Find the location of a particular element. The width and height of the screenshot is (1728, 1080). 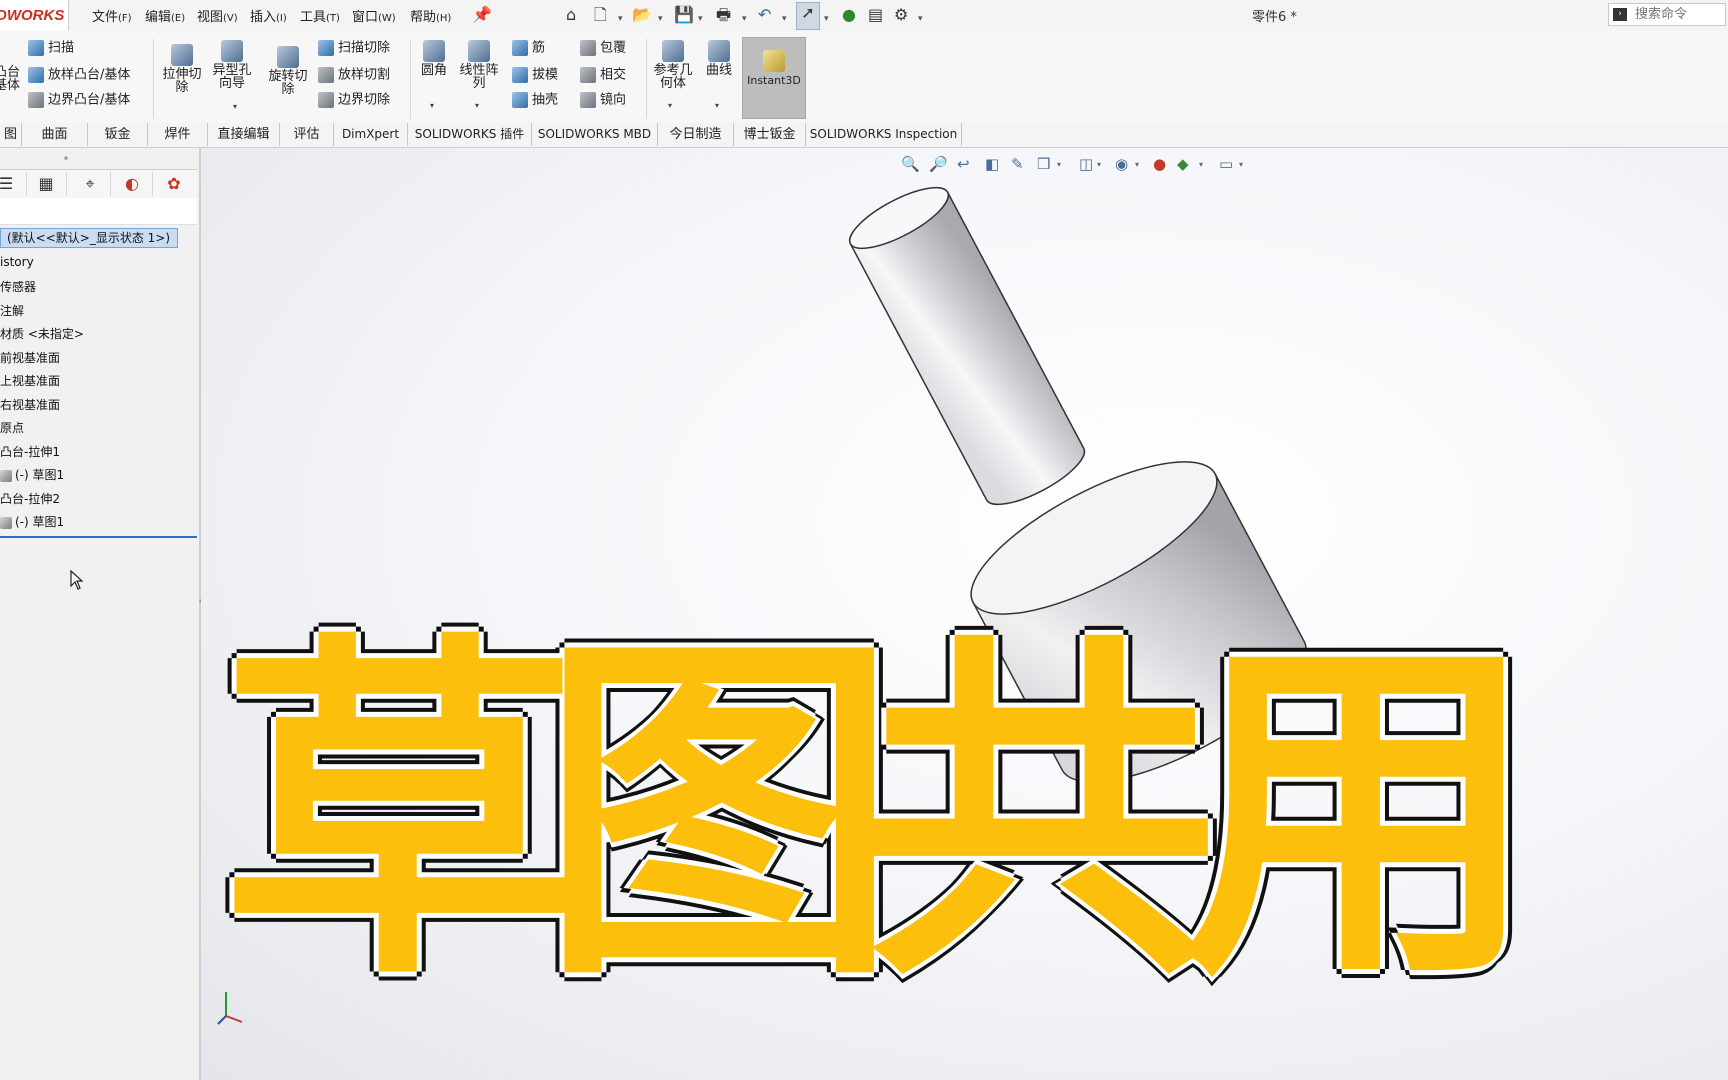

save-icon: 💾 is located at coordinates (684, 15).